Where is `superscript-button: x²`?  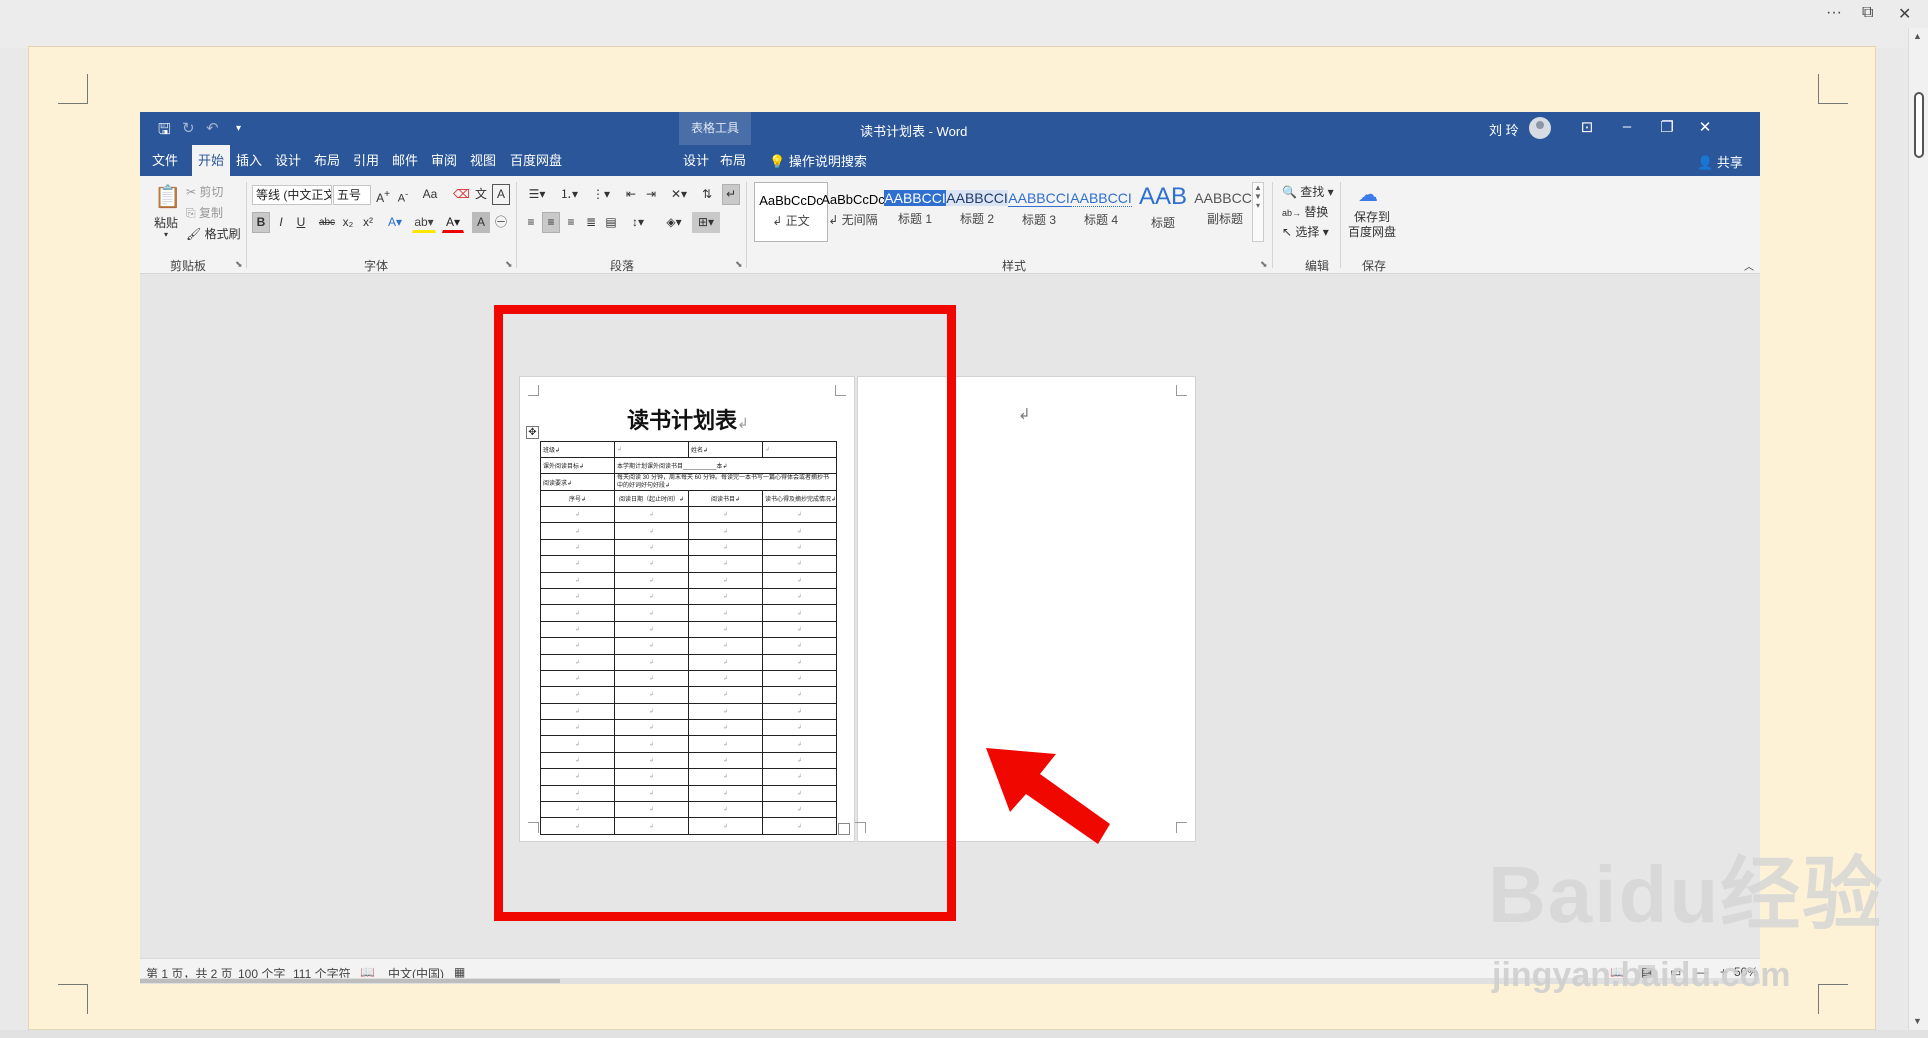
superscript-button: x² is located at coordinates (368, 222).